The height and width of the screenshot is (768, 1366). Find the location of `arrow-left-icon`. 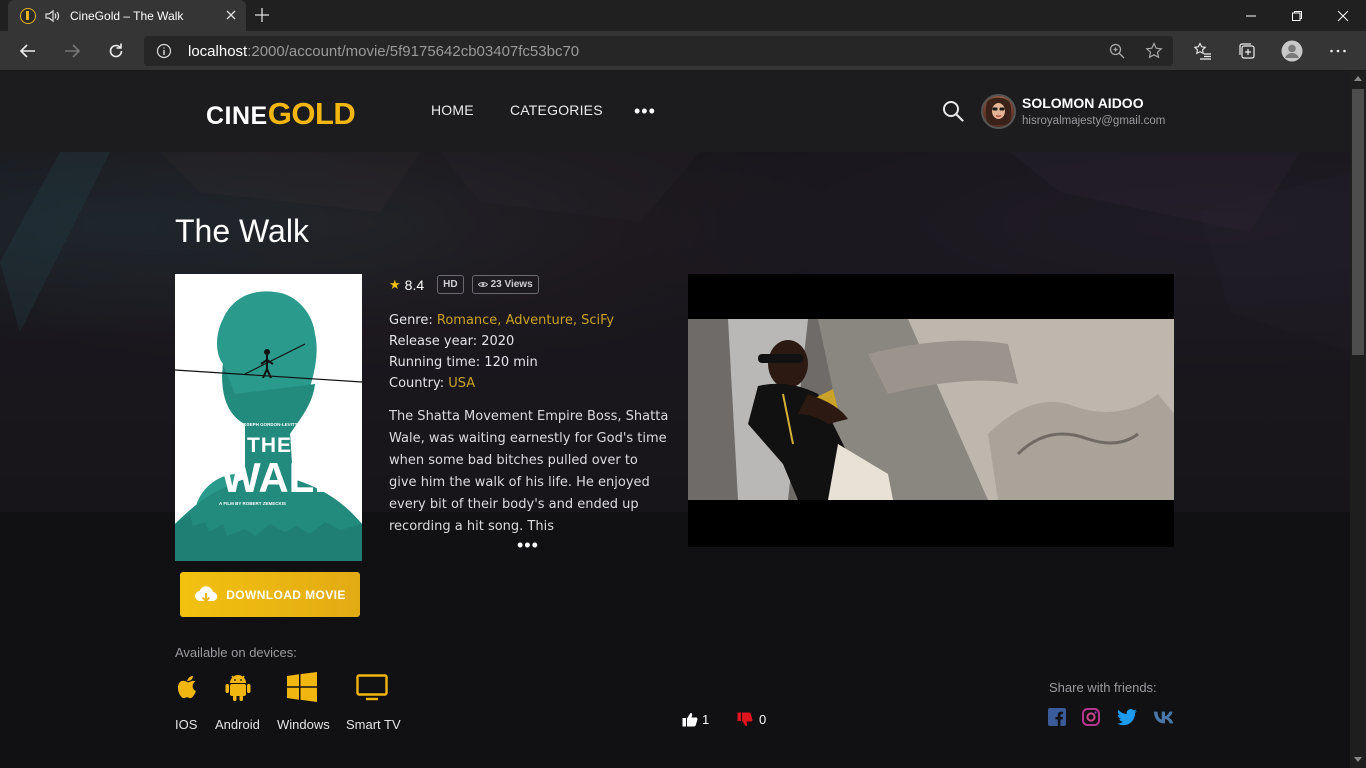

arrow-left-icon is located at coordinates (27, 51).